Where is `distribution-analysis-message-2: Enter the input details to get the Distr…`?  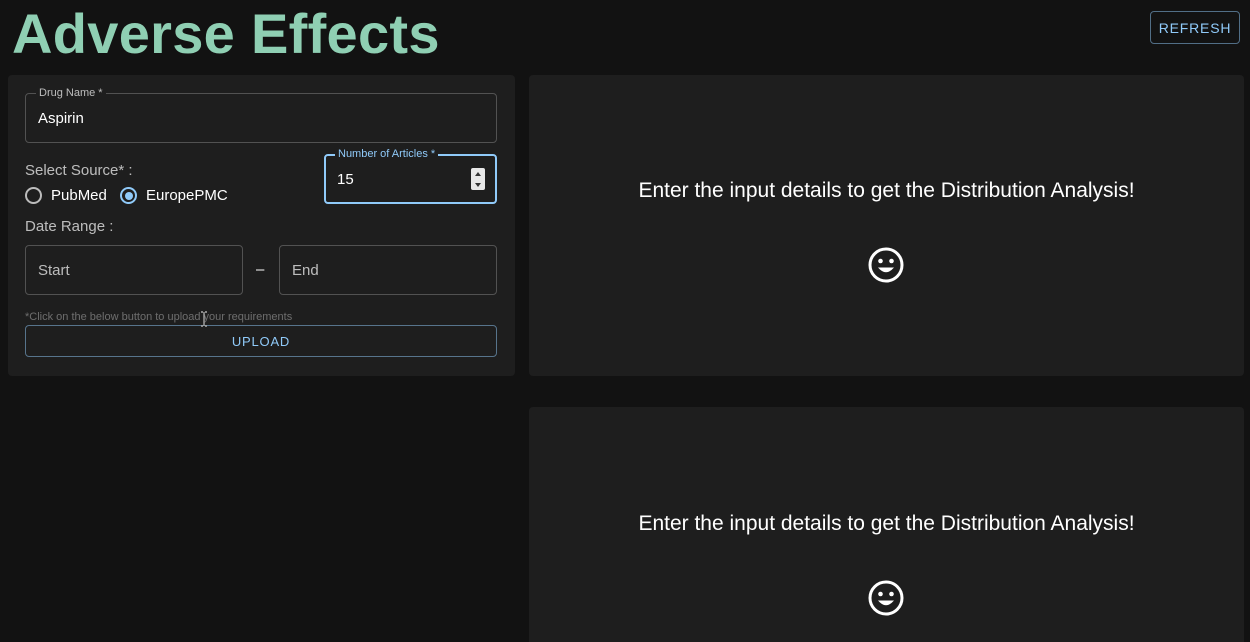
distribution-analysis-message-2: Enter the input details to get the Distr… is located at coordinates (886, 523).